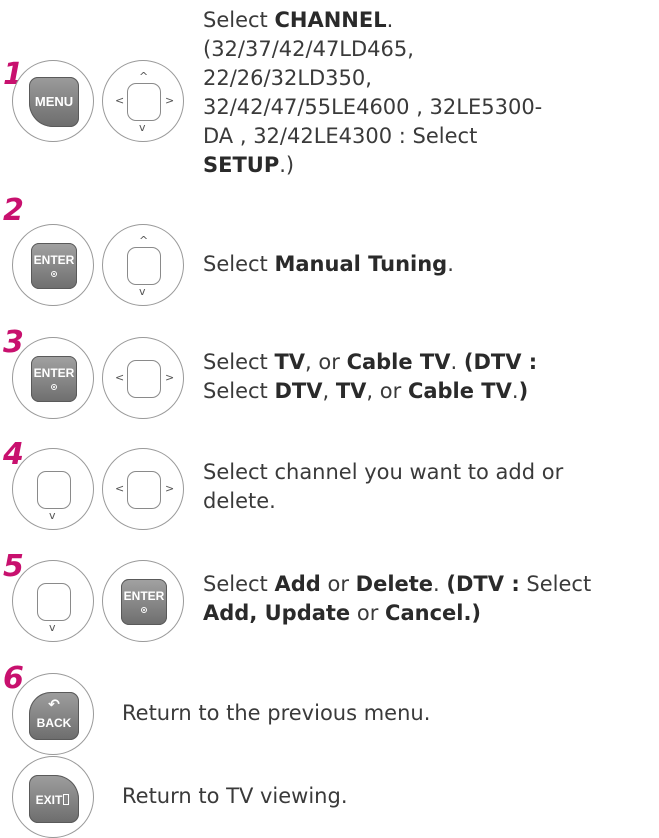 The image size is (659, 838). I want to click on step-2-description: Select Manual Tuning., so click(428, 264).